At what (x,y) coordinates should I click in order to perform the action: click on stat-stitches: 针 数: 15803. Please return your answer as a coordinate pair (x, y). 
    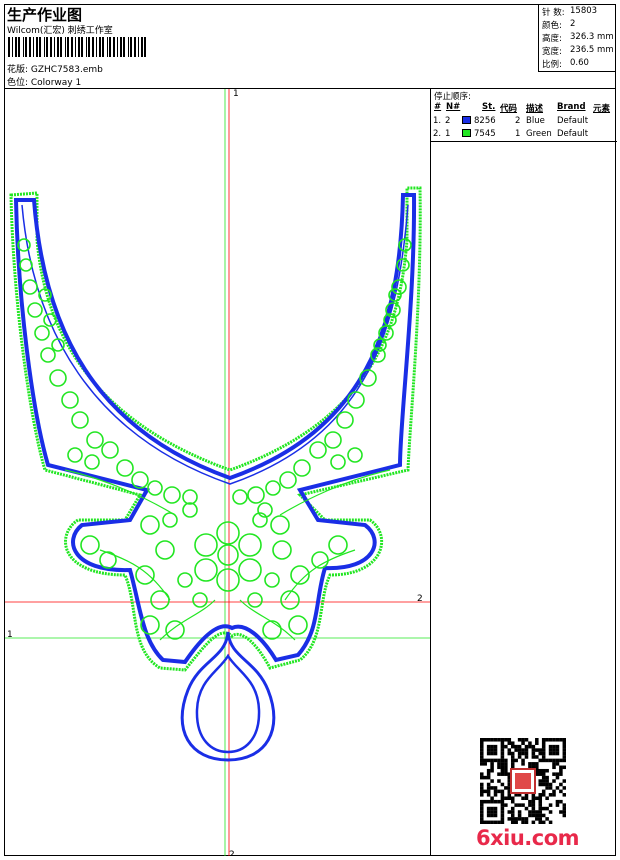
    Looking at the image, I should click on (570, 12).